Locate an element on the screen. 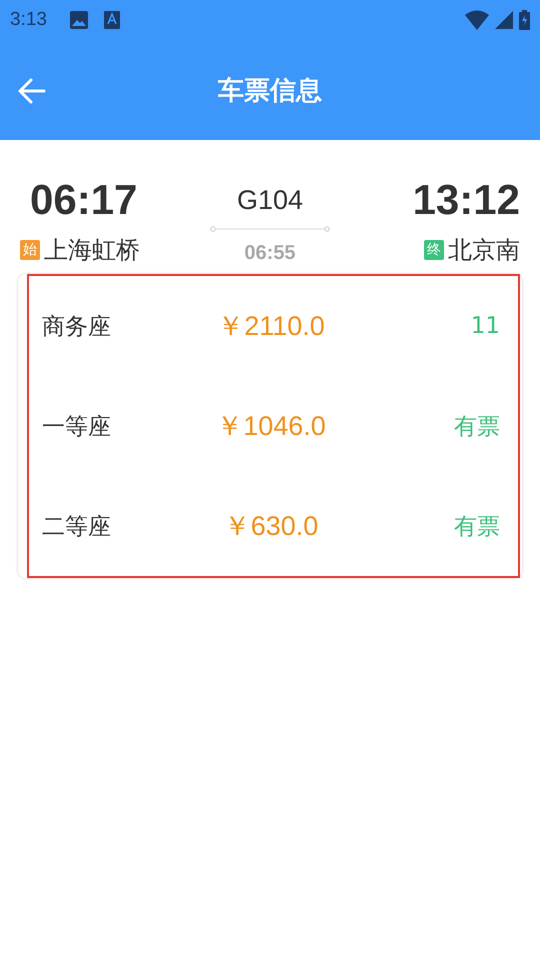 This screenshot has width=540, height=960. departure-station: 上海虹桥 is located at coordinates (92, 250).